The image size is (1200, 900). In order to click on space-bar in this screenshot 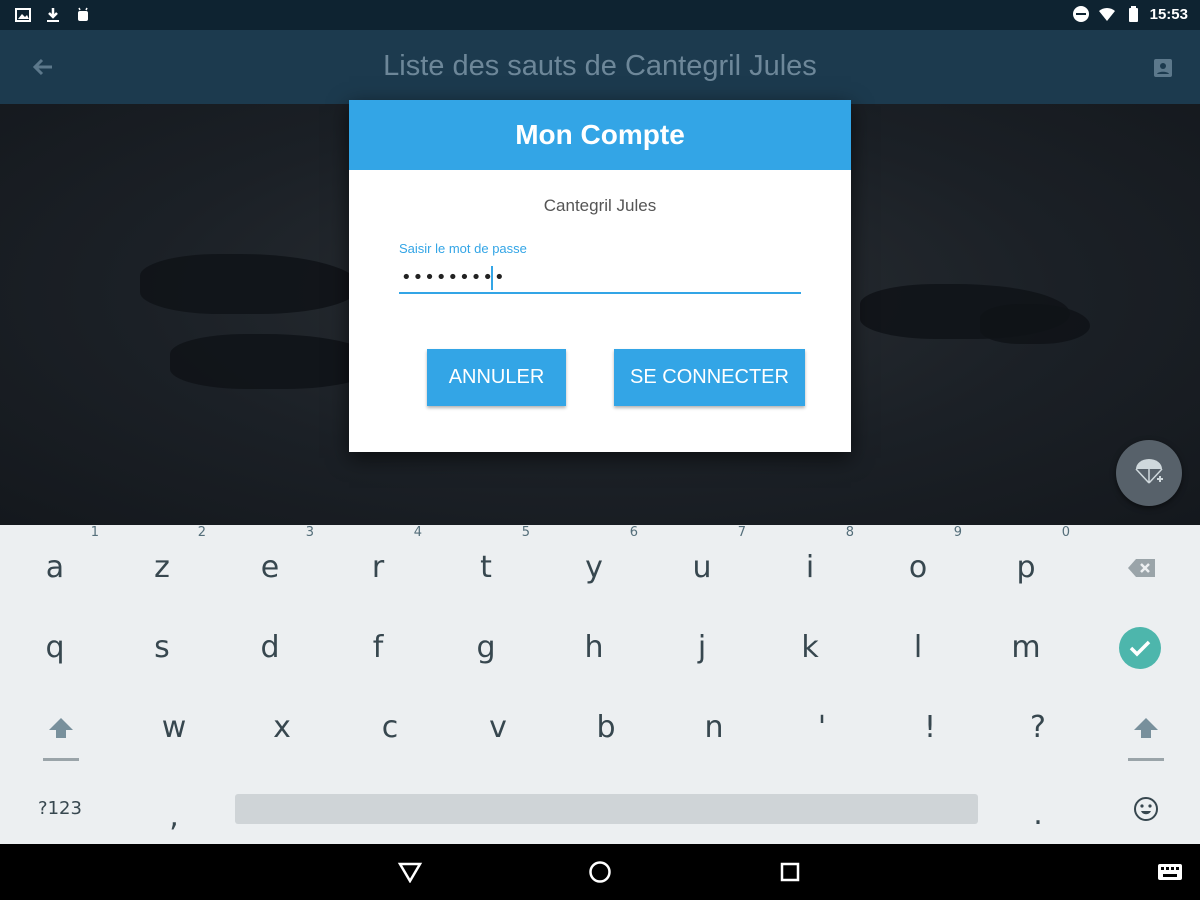, I will do `click(606, 809)`.